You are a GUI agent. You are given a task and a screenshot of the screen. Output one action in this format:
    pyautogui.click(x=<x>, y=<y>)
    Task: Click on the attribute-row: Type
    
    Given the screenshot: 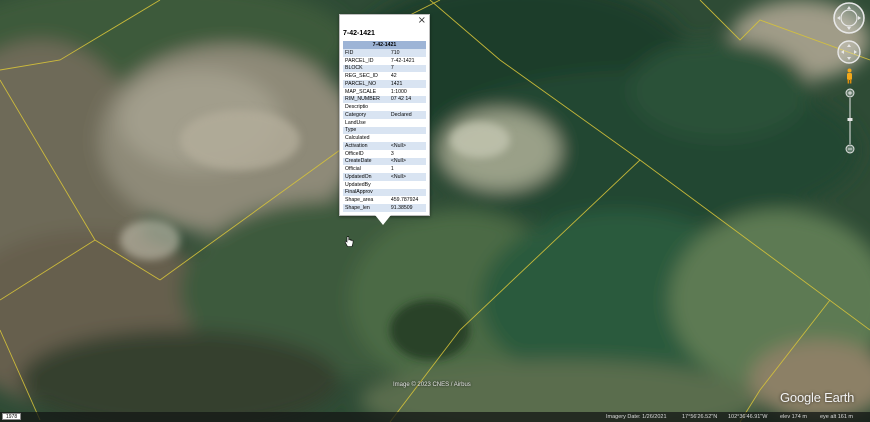 What is the action you would take?
    pyautogui.click(x=384, y=130)
    